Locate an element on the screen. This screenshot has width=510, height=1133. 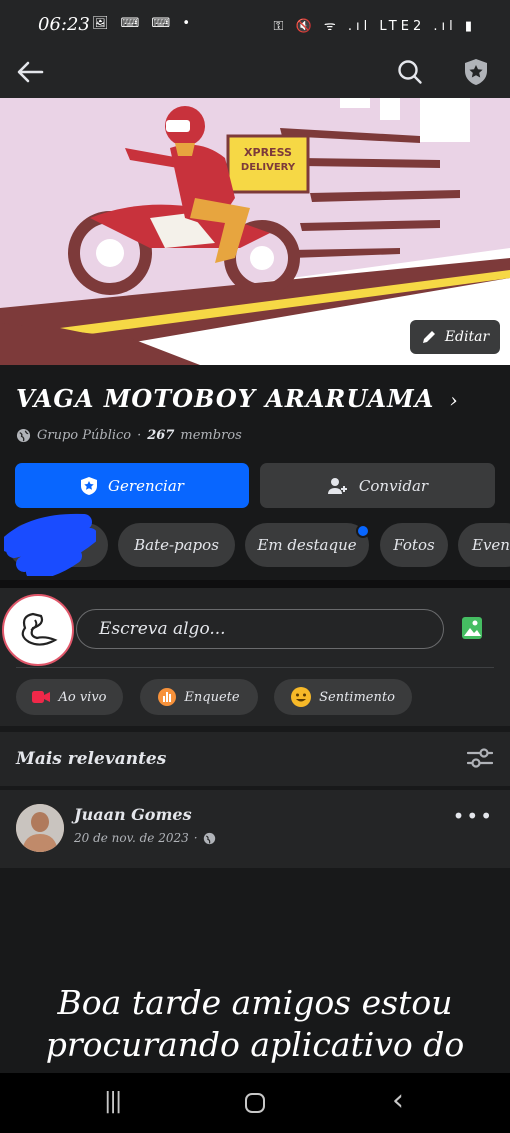
tab-chats-label: Bate-papos is located at coordinates (176, 545).